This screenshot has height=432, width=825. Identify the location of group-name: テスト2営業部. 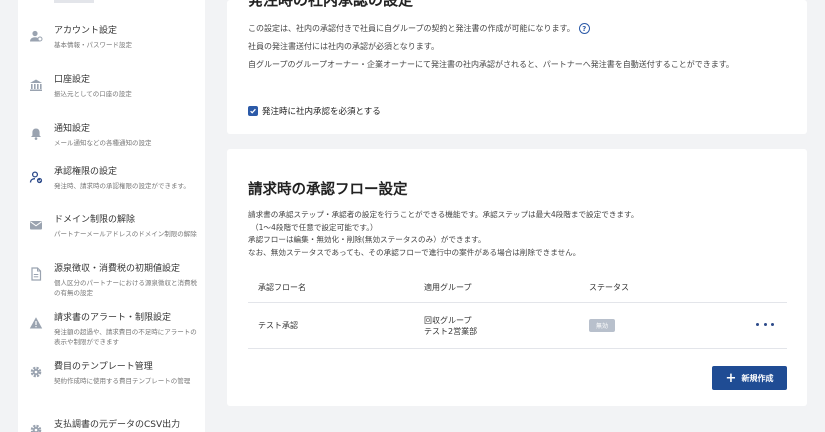
(451, 331).